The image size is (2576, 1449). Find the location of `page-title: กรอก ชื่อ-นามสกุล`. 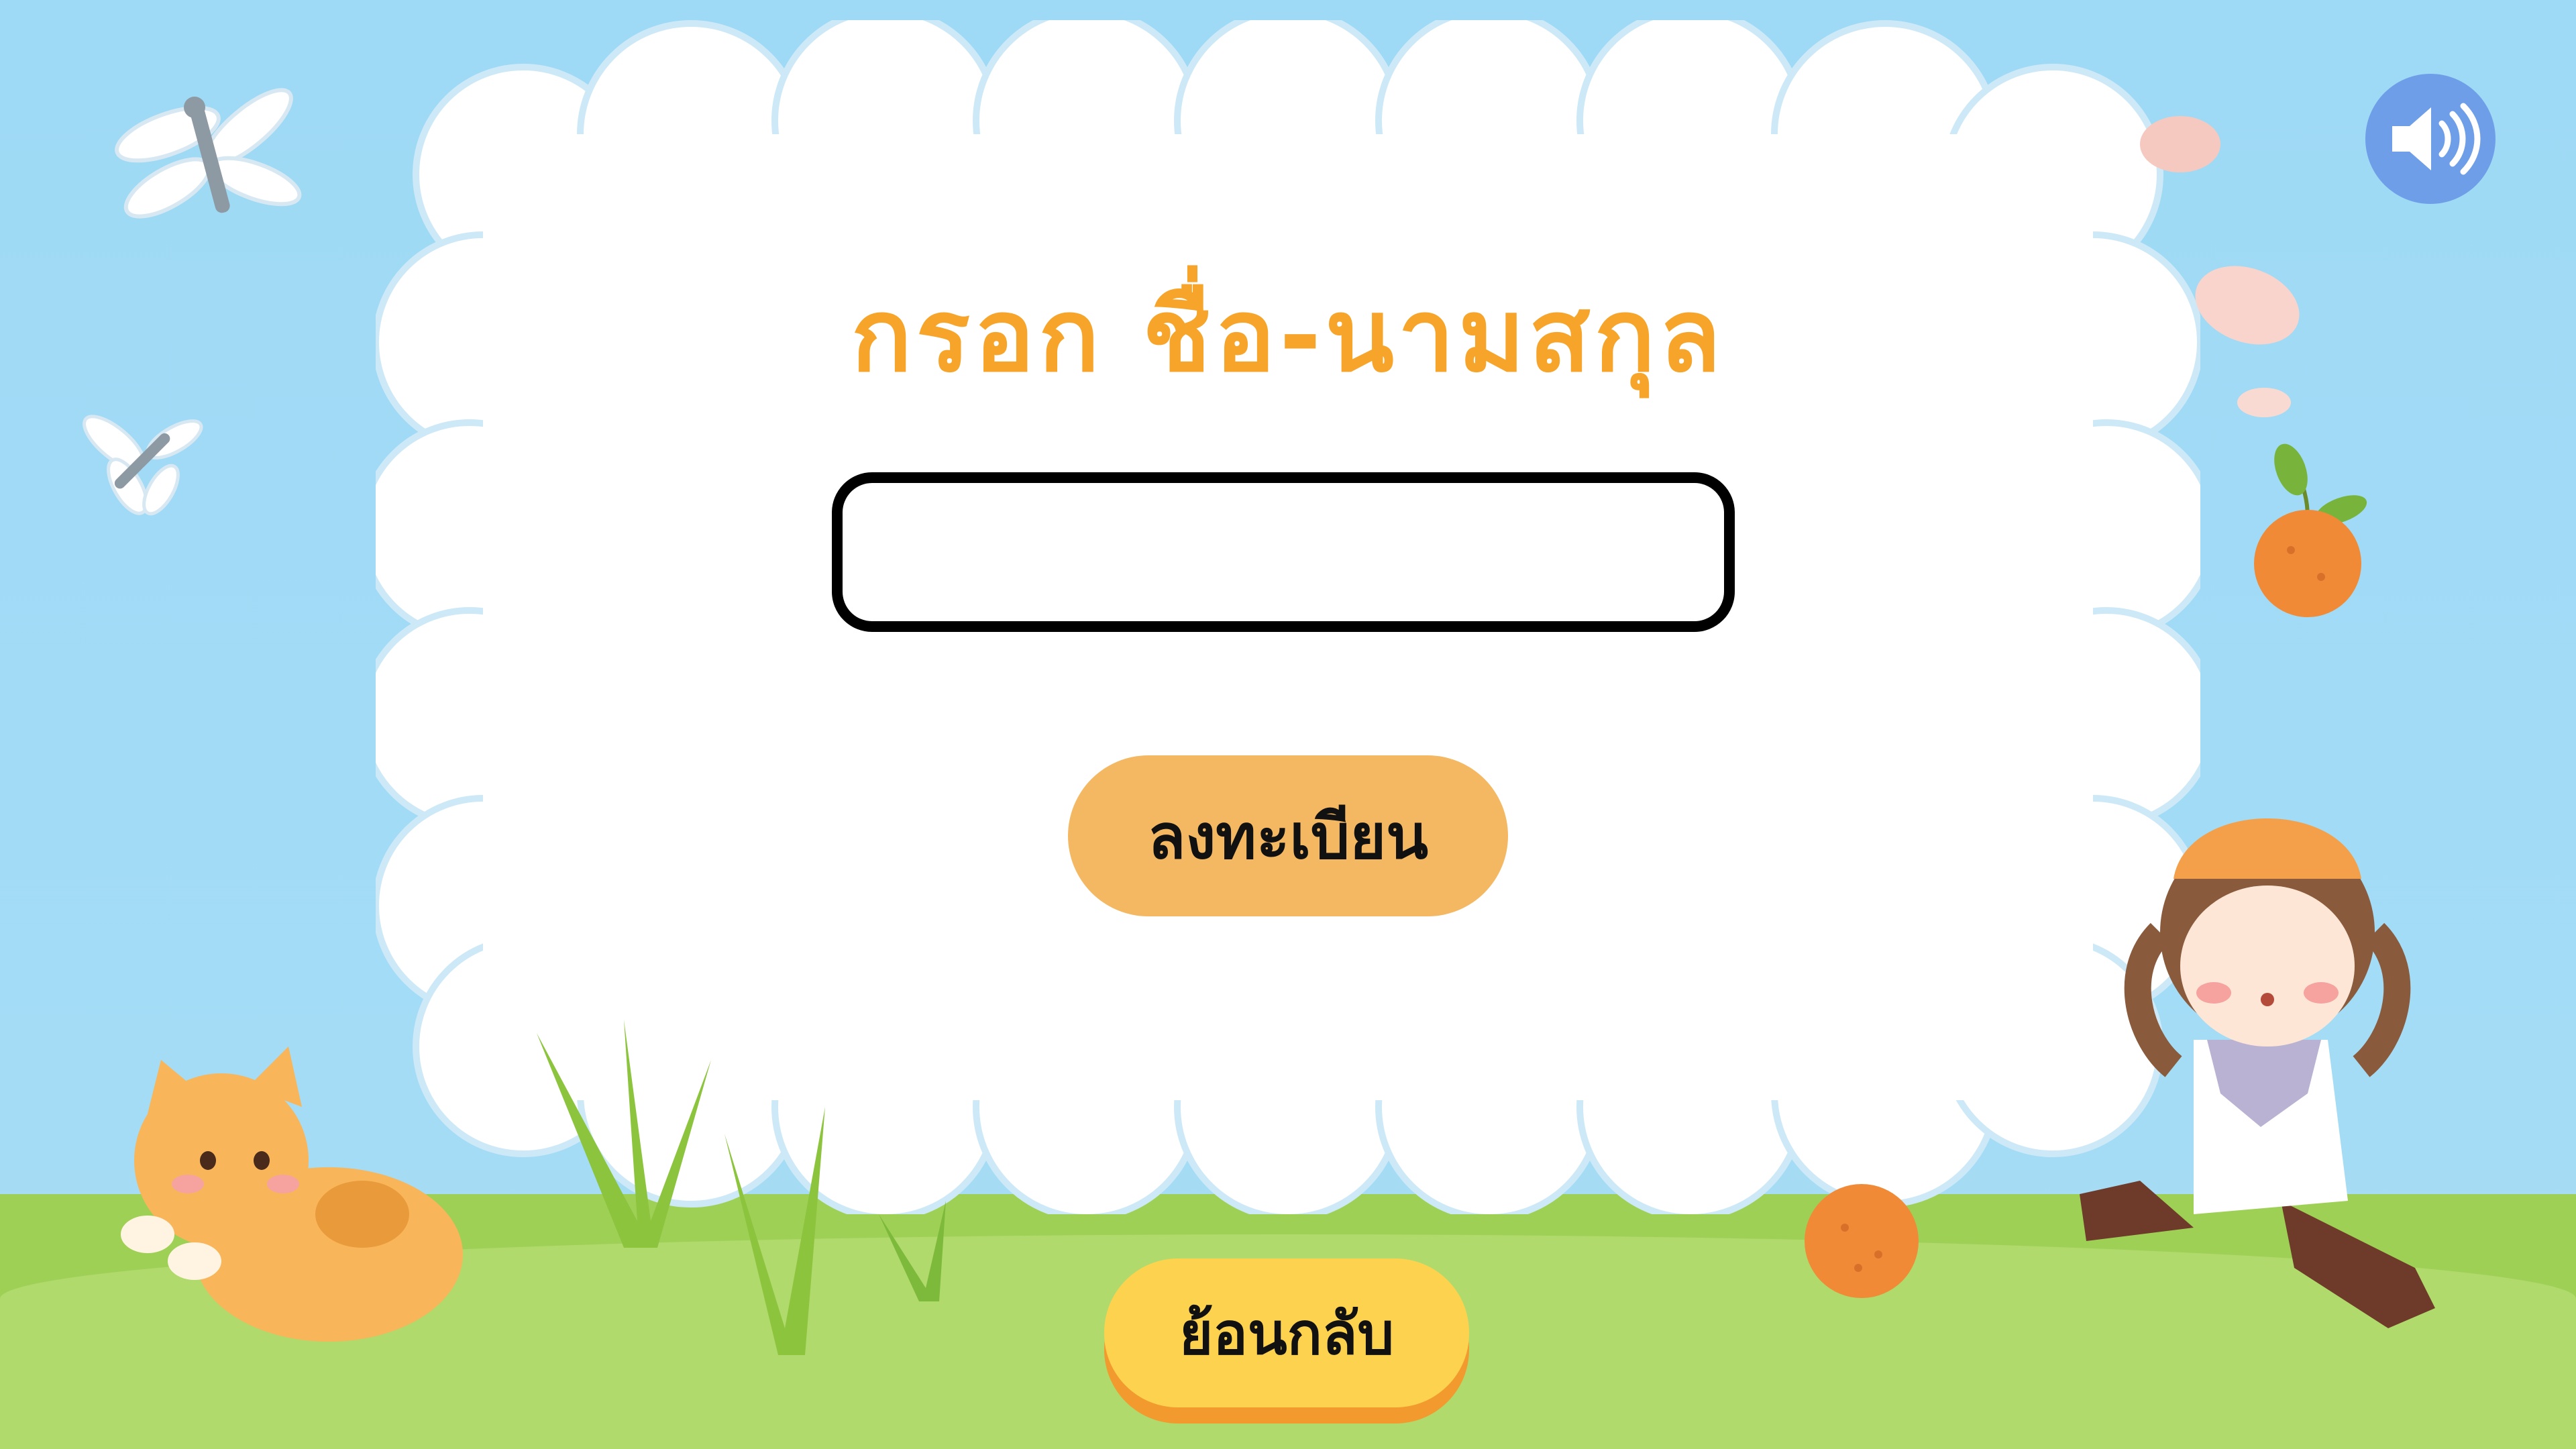

page-title: กรอก ชื่อ-นามสกุล is located at coordinates (1288, 335).